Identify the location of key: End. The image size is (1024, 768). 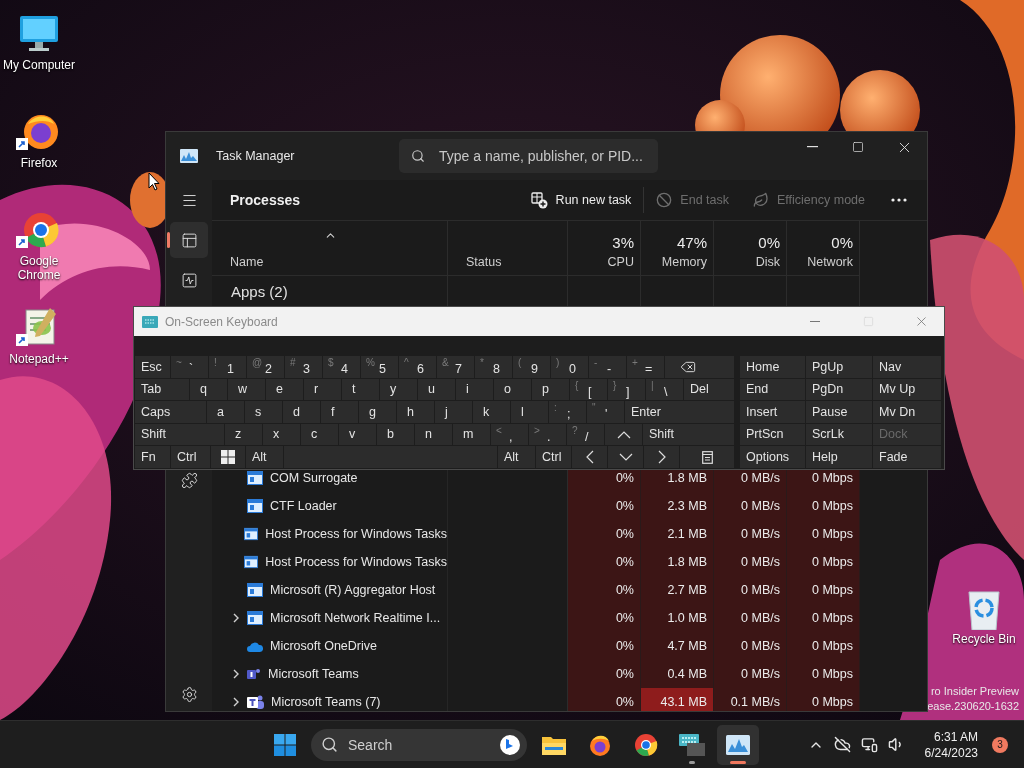
(772, 389).